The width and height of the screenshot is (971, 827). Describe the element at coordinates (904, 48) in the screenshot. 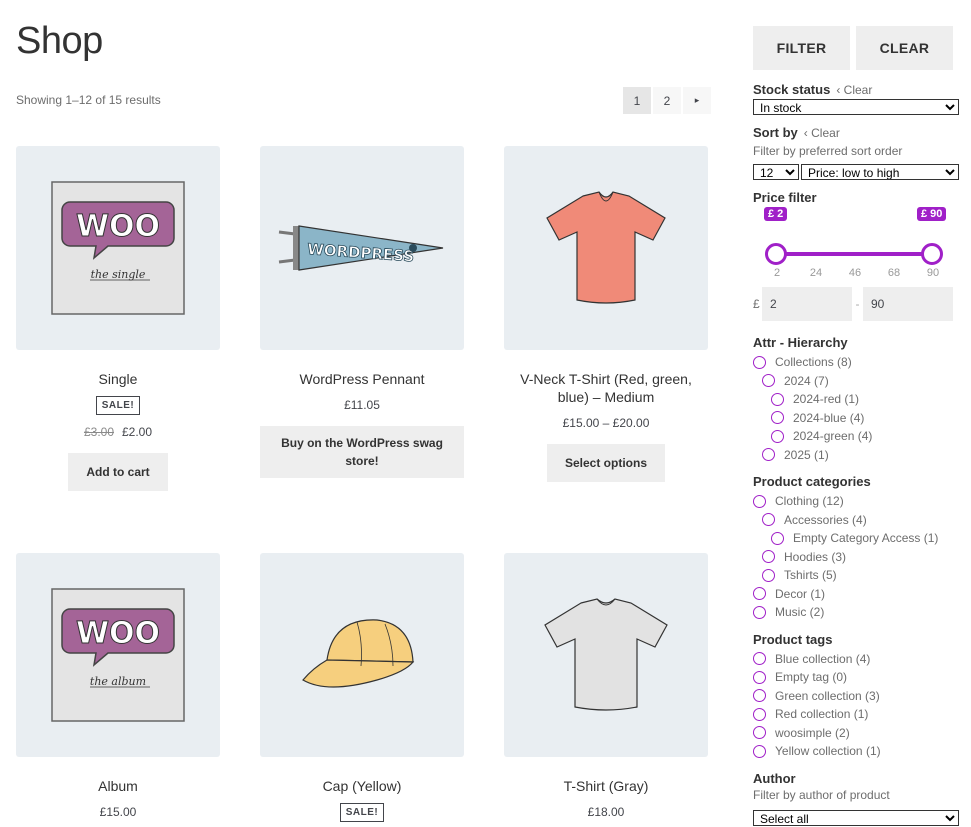

I see `clear-button: CLEAR` at that location.